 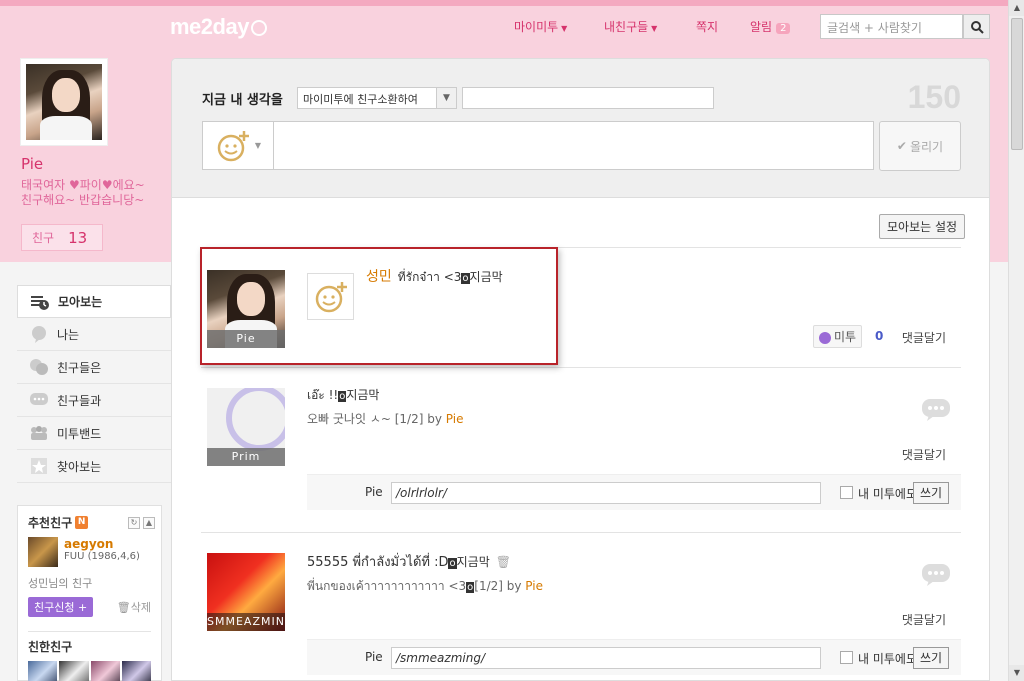 I want to click on post-body: เอ๊ะ !!o지금막 오빠 굿나잇 ㅅ~ [1/2] by Pie, so click(x=587, y=406).